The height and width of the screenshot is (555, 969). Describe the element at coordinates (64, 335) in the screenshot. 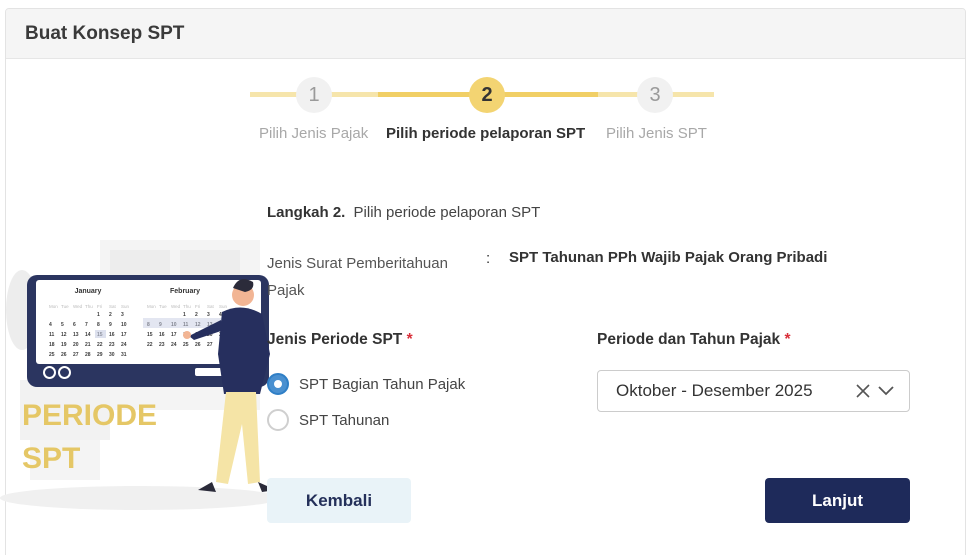

I see `svg-text: 12` at that location.